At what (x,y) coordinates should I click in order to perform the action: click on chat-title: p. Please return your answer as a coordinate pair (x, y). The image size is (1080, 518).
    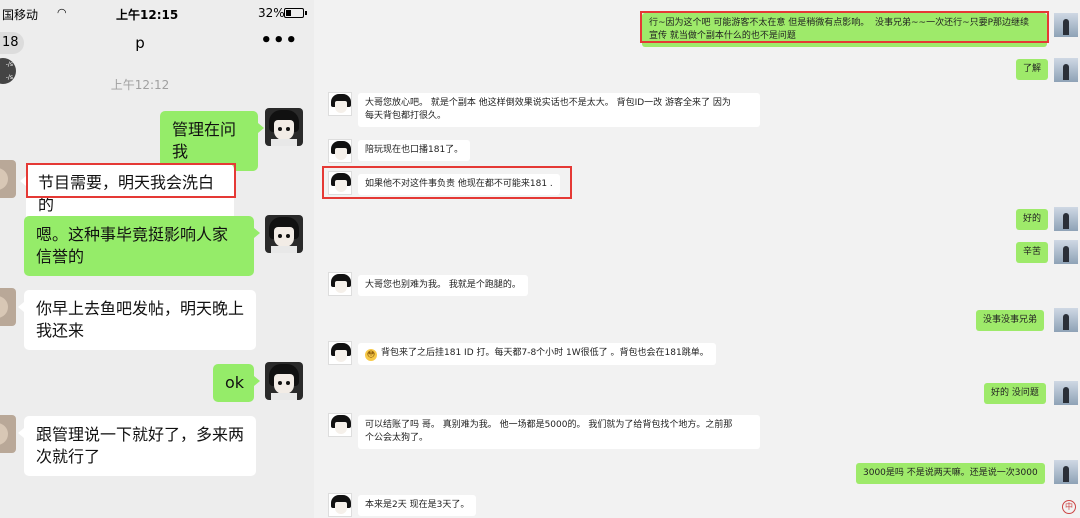
    Looking at the image, I should click on (140, 43).